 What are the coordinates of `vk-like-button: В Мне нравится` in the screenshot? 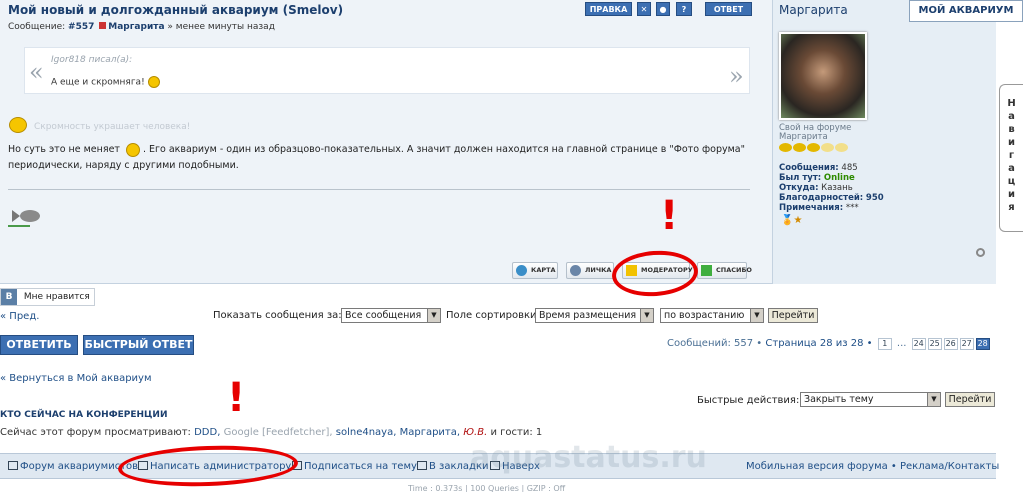 It's located at (47, 297).